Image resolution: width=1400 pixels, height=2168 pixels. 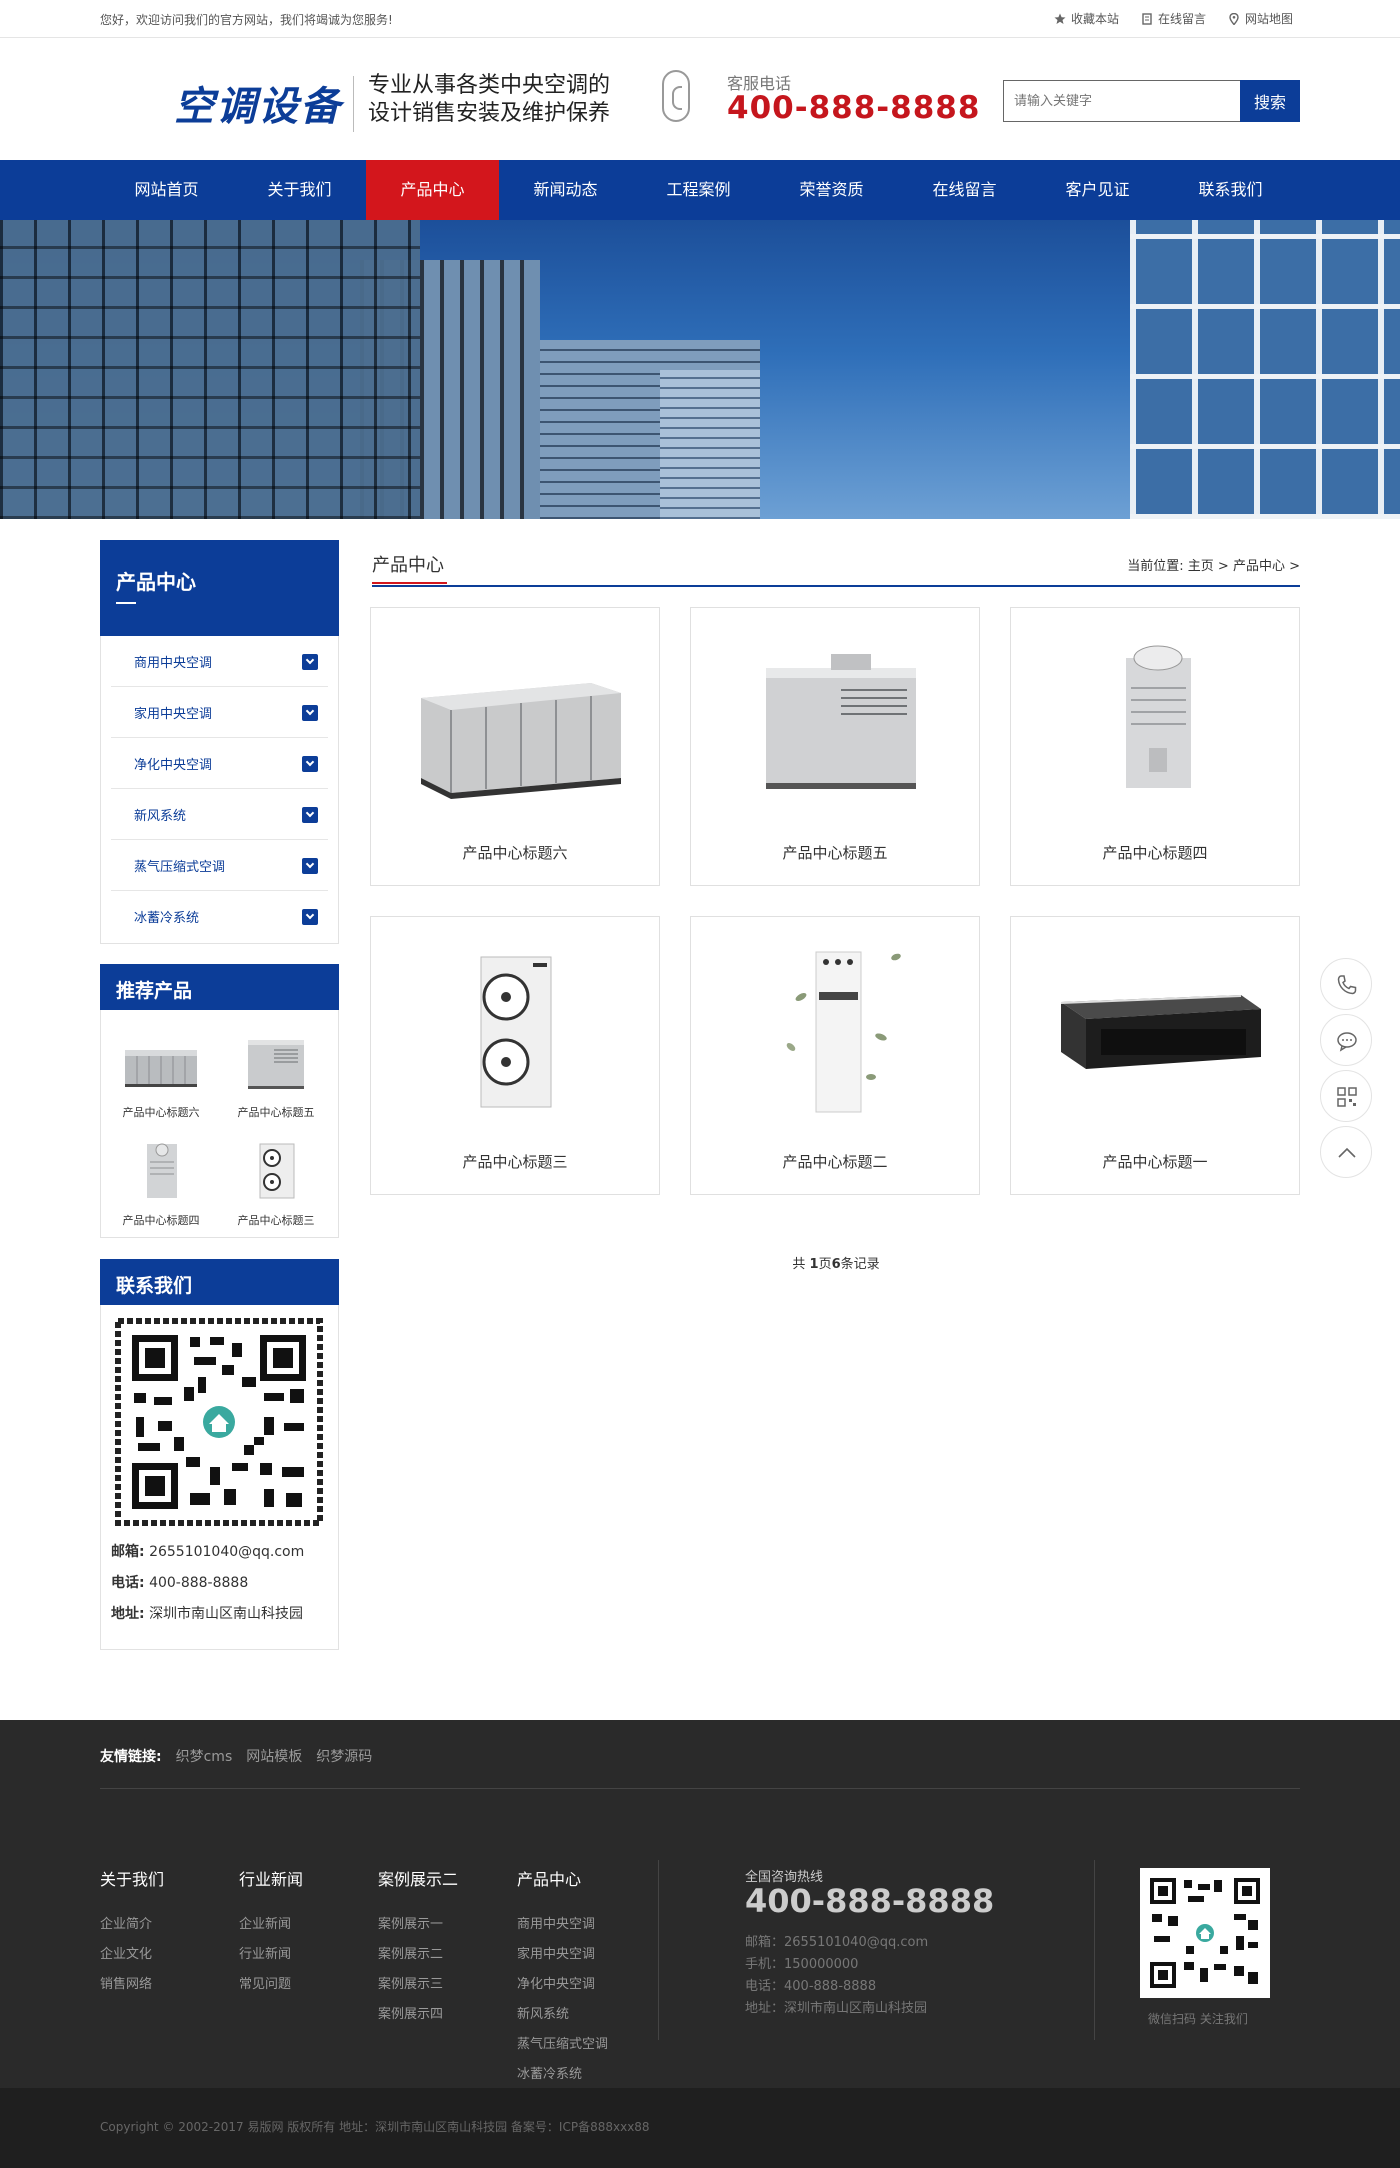 I want to click on search-bar: 搜索, so click(x=1151, y=101).